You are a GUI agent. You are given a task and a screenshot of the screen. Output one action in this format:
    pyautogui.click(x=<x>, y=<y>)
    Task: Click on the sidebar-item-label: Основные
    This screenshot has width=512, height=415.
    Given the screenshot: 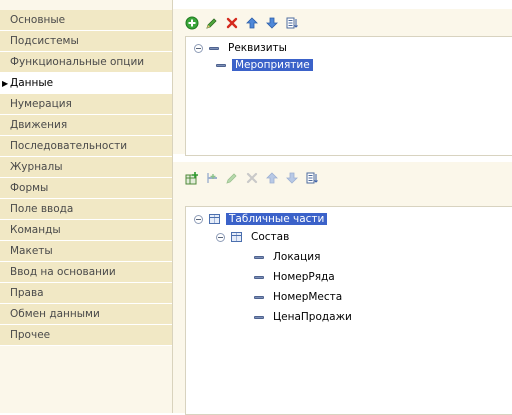 What is the action you would take?
    pyautogui.click(x=38, y=20)
    